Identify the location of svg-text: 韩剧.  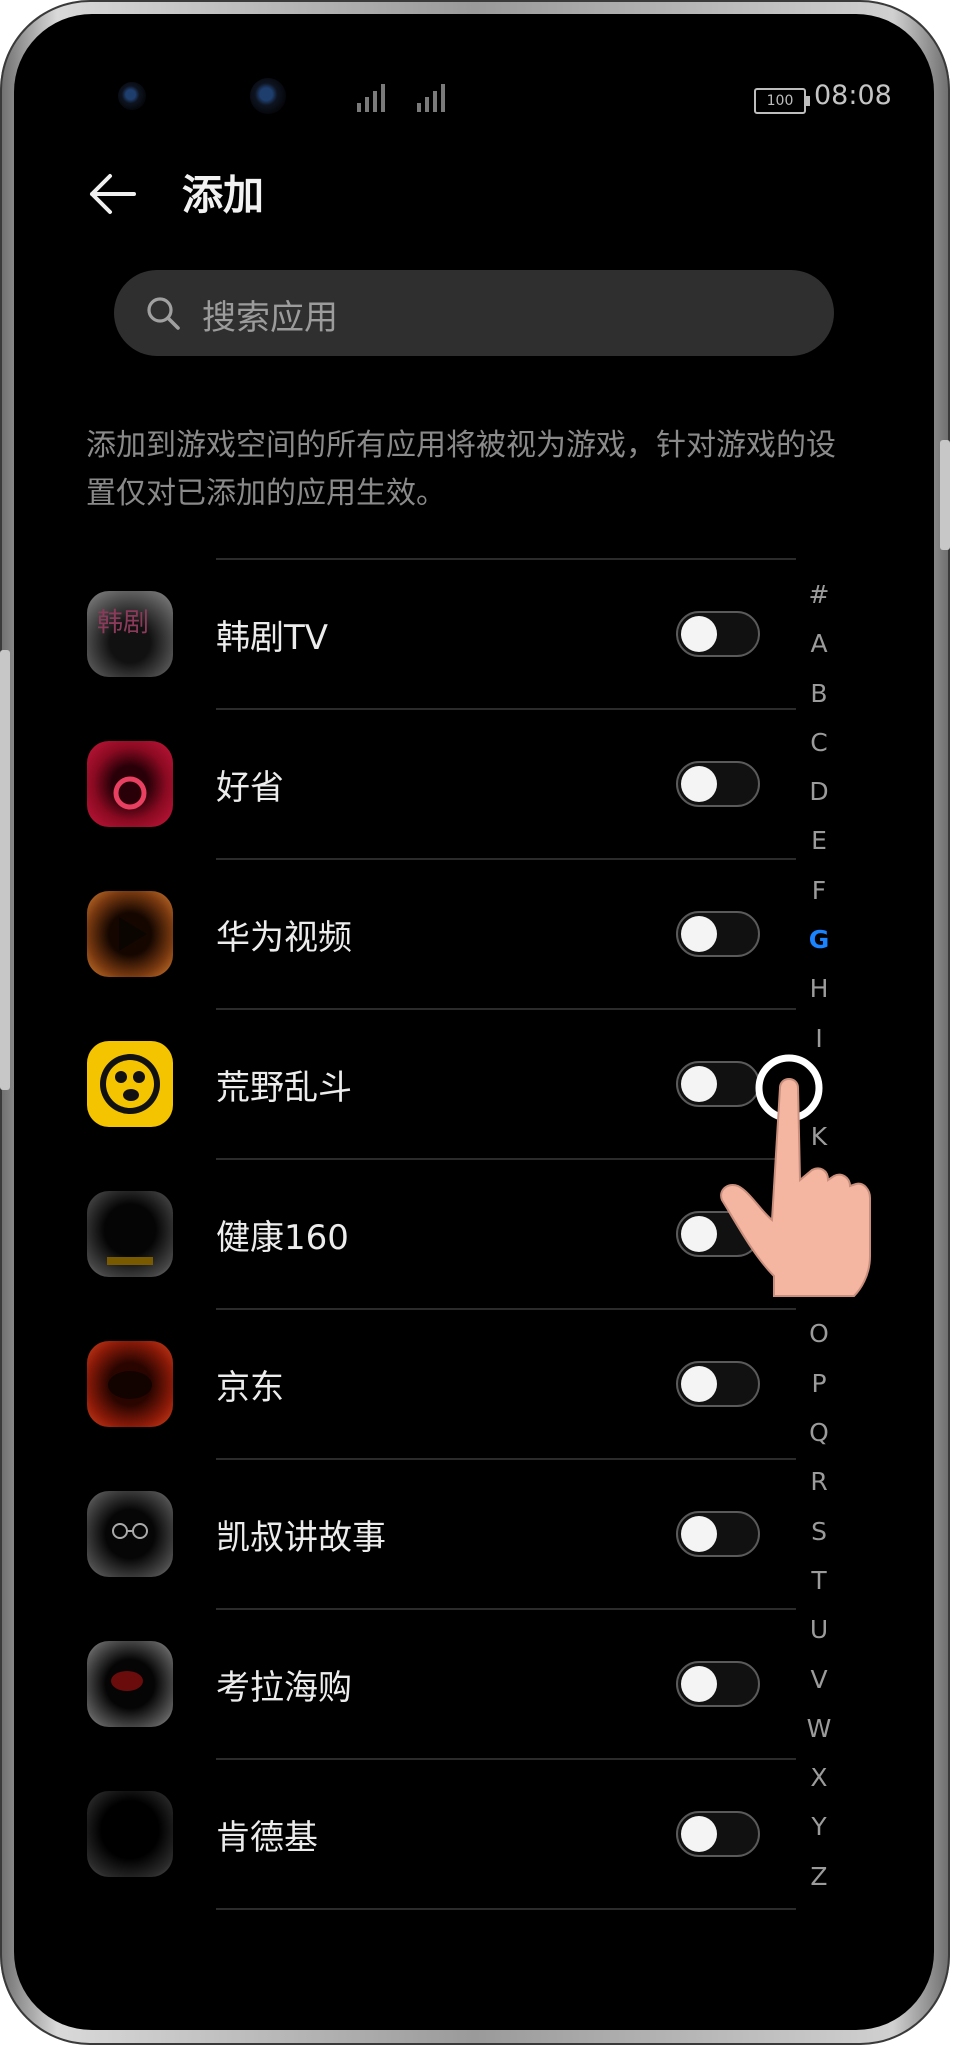
(123, 623).